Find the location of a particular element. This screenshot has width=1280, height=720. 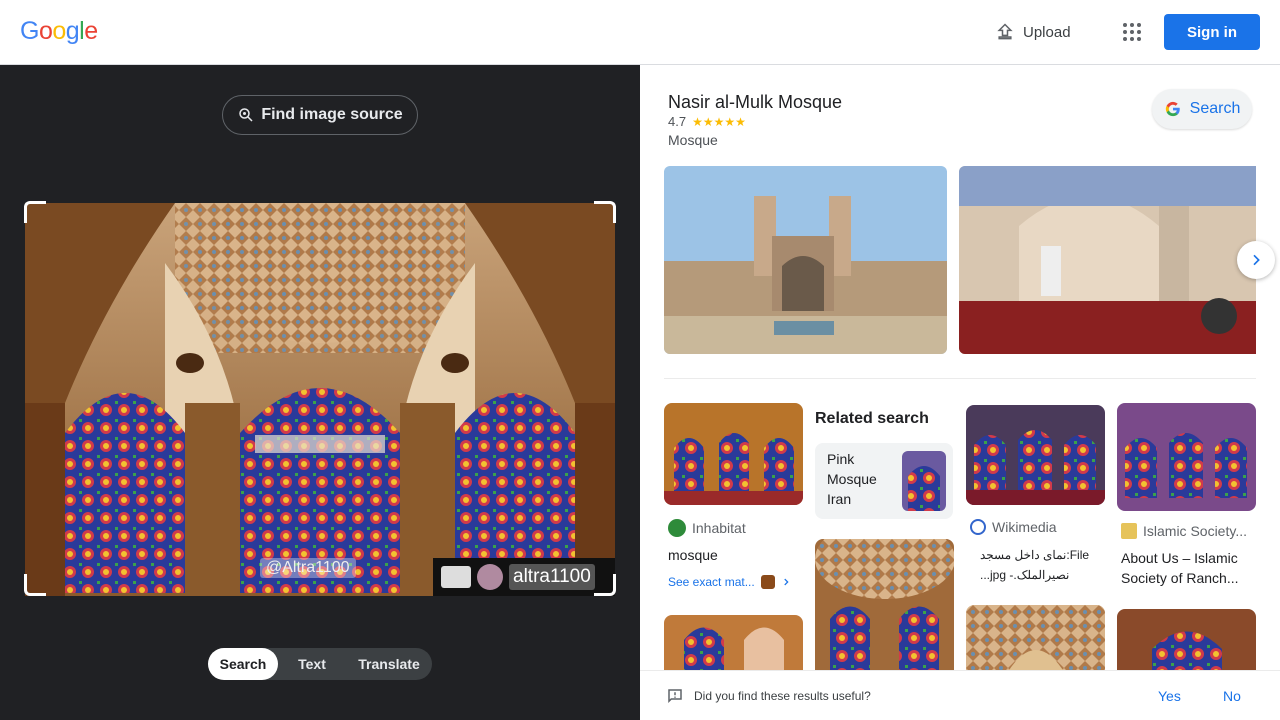

result-title: File:نمای داخل مسجد is located at coordinates (1041, 555).